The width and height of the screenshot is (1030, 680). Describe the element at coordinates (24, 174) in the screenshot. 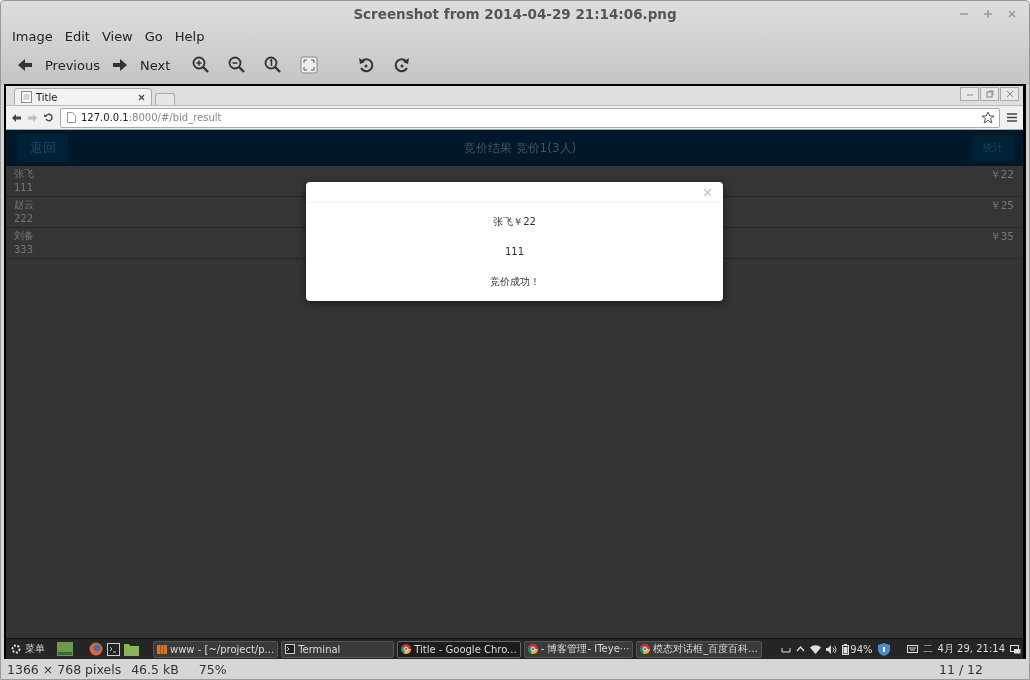

I see `bidder-name: 张飞` at that location.